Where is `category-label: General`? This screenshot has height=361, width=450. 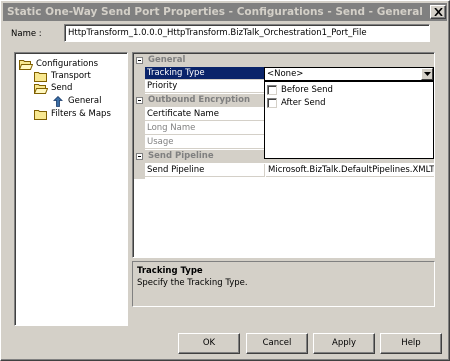 category-label: General is located at coordinates (167, 60).